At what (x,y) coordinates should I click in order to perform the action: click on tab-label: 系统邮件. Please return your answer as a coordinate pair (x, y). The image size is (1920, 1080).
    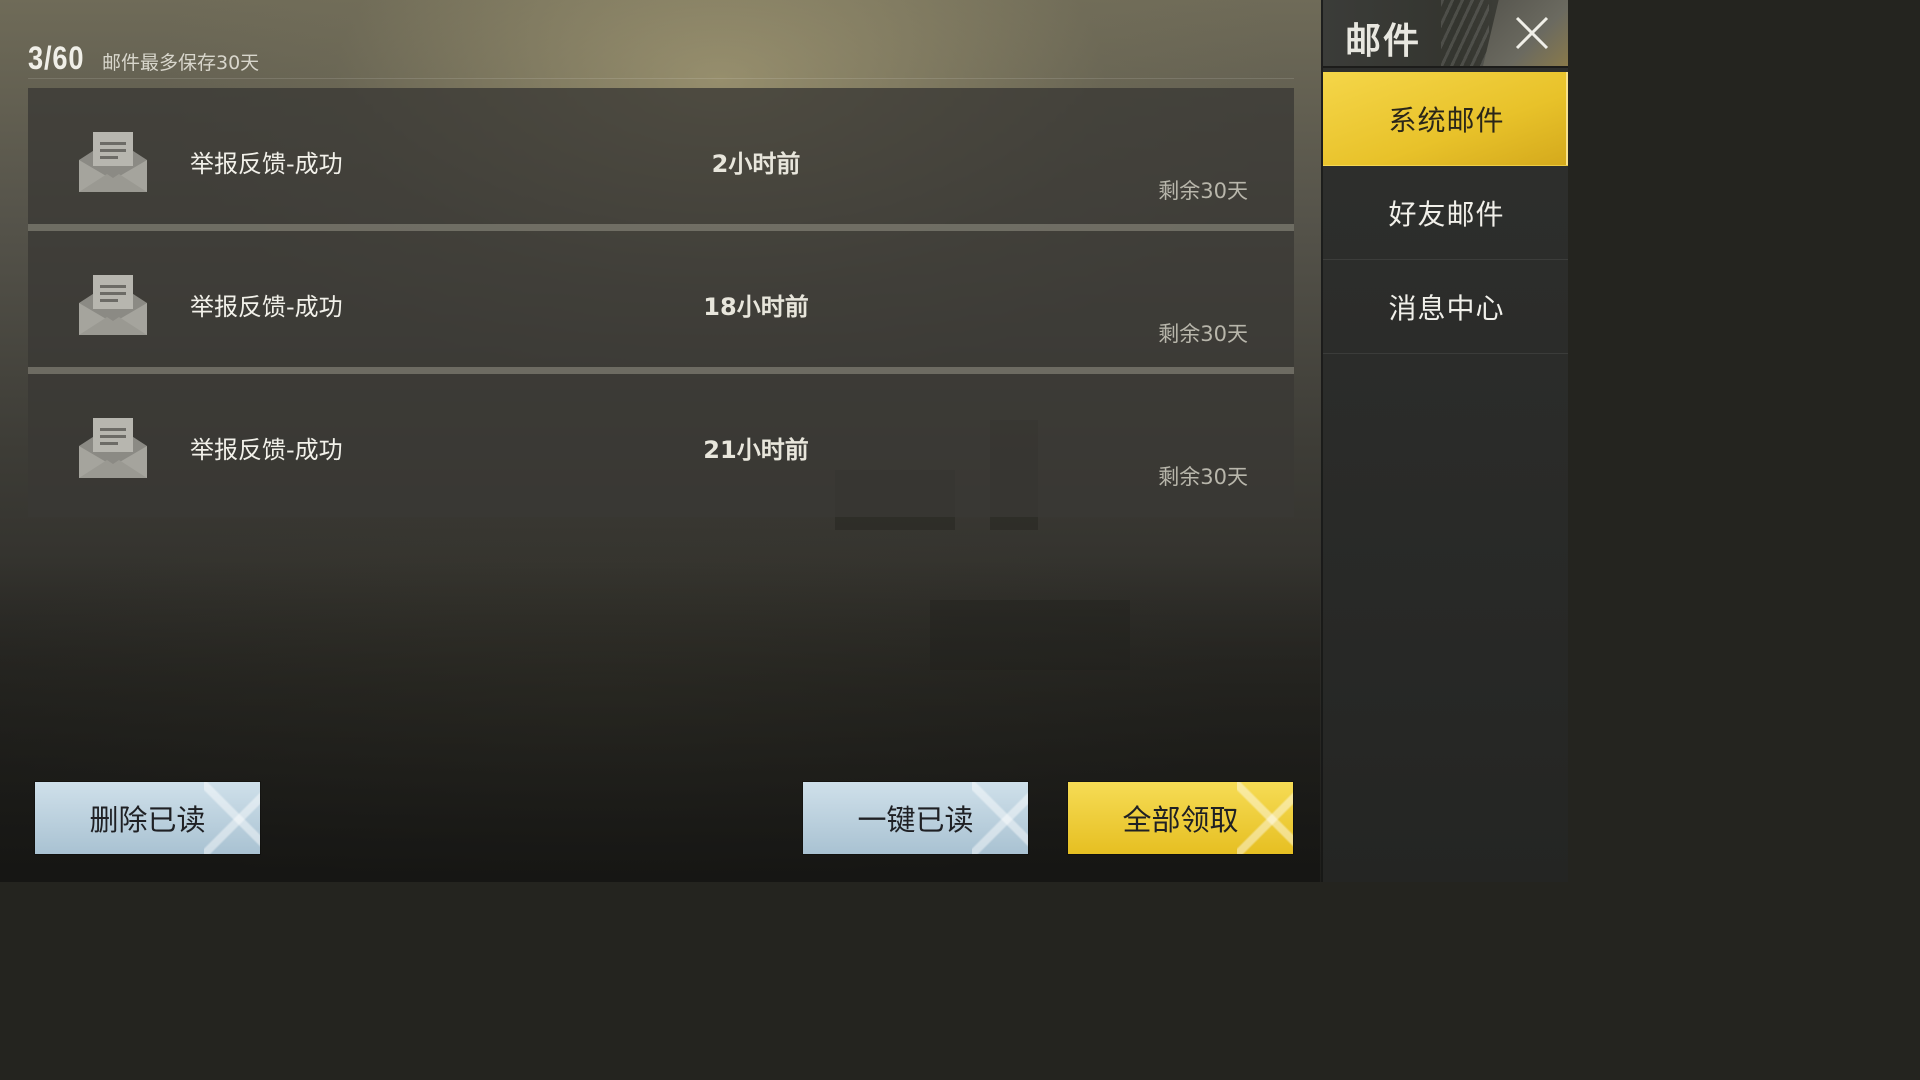
    Looking at the image, I should click on (1446, 120).